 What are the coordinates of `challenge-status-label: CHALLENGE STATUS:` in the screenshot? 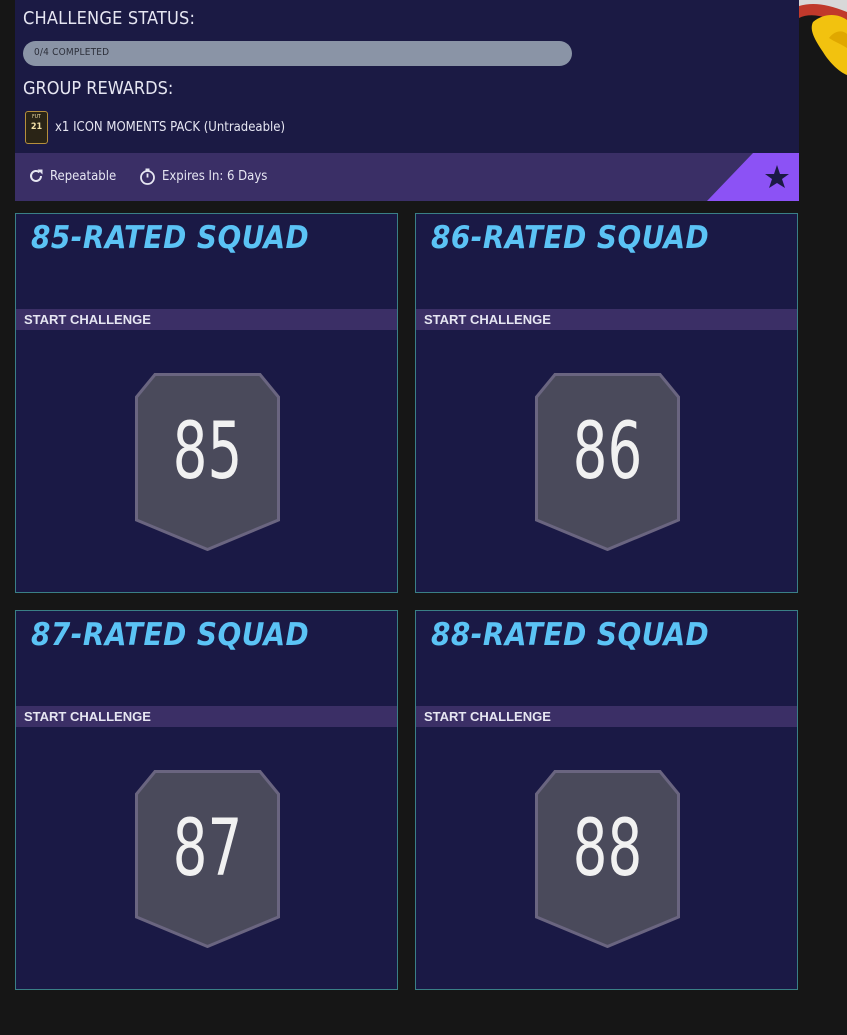 It's located at (109, 18).